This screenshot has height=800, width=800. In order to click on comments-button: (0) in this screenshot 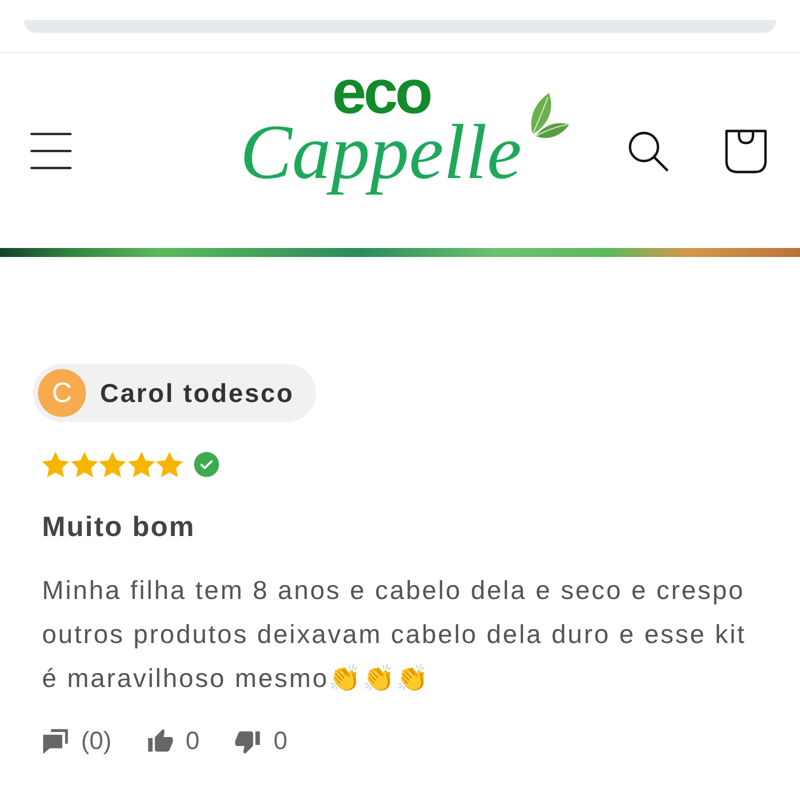, I will do `click(77, 741)`.